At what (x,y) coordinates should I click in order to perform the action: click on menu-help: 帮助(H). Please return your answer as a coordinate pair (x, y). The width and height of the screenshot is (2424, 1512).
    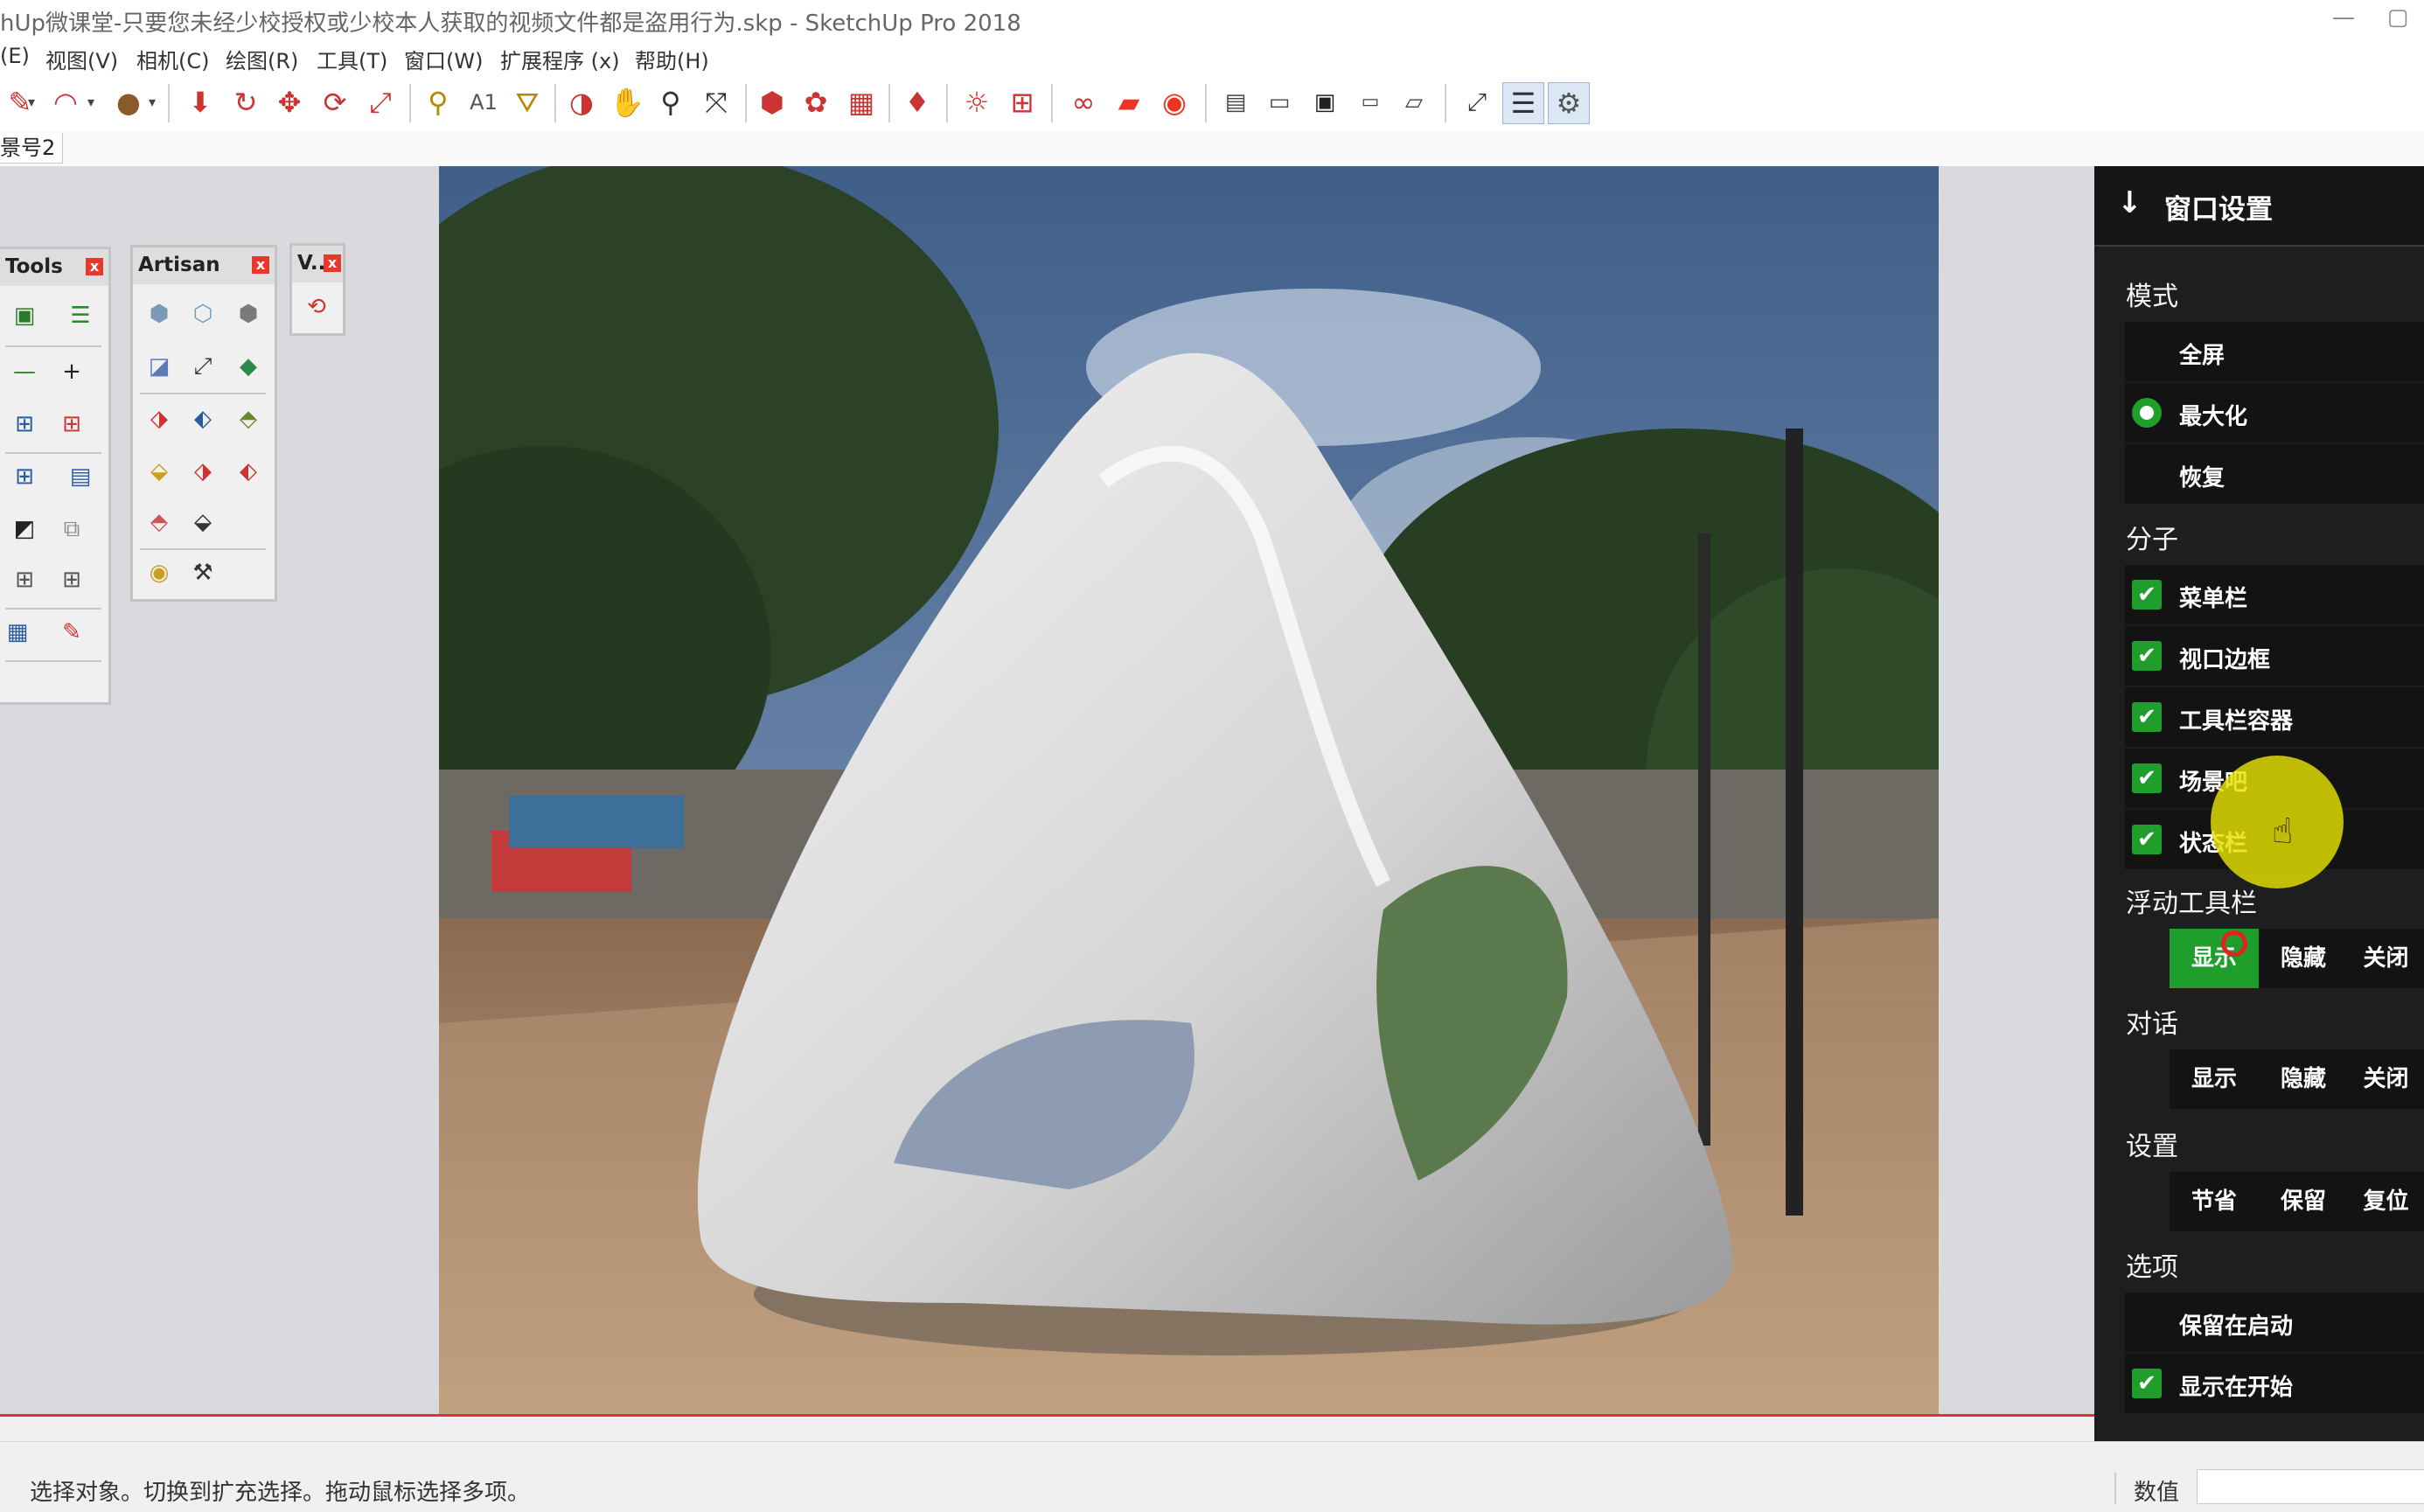
    Looking at the image, I should click on (672, 59).